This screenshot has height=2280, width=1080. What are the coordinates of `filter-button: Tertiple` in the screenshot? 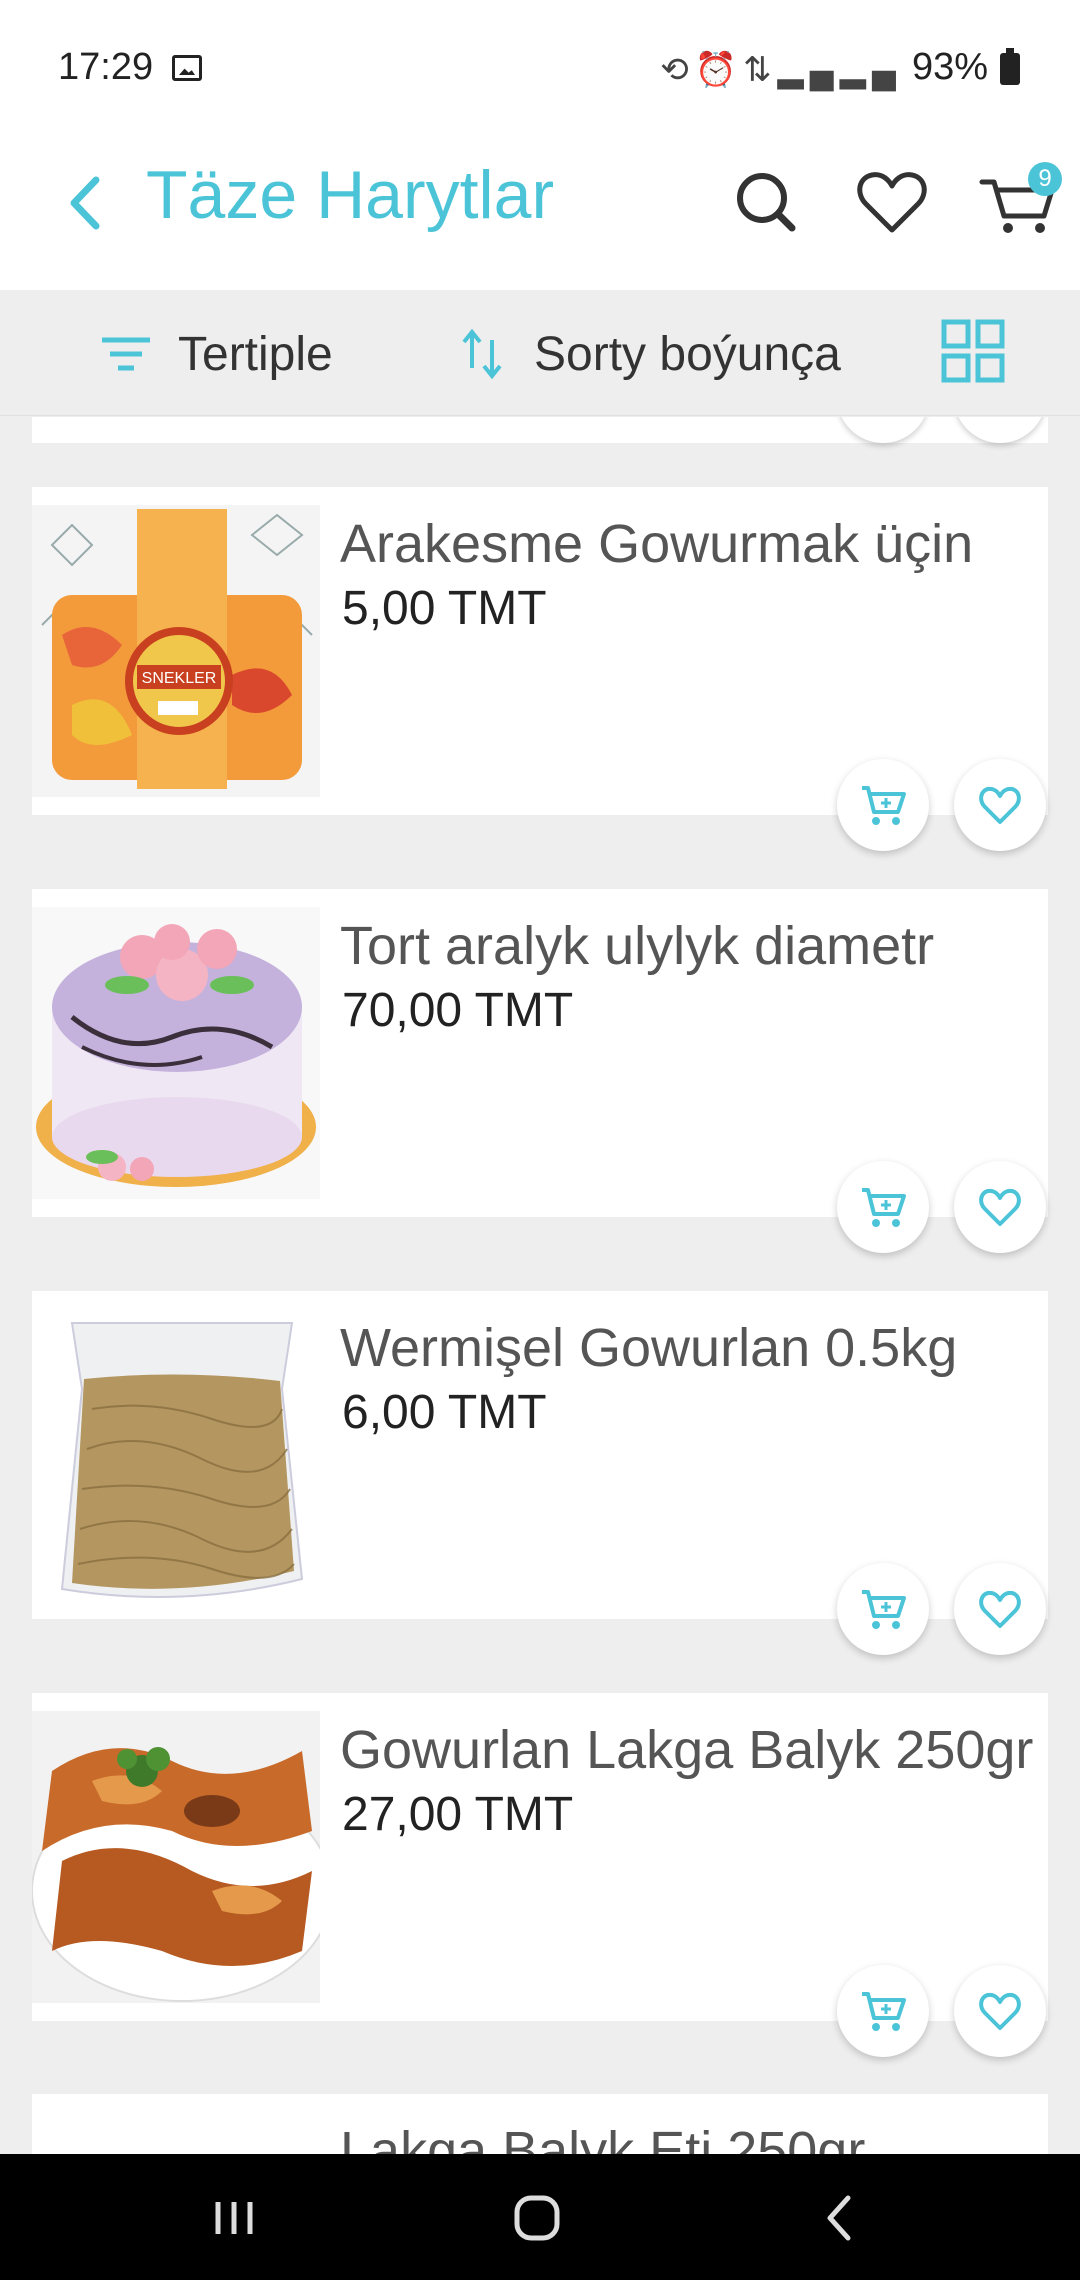 It's located at (214, 354).